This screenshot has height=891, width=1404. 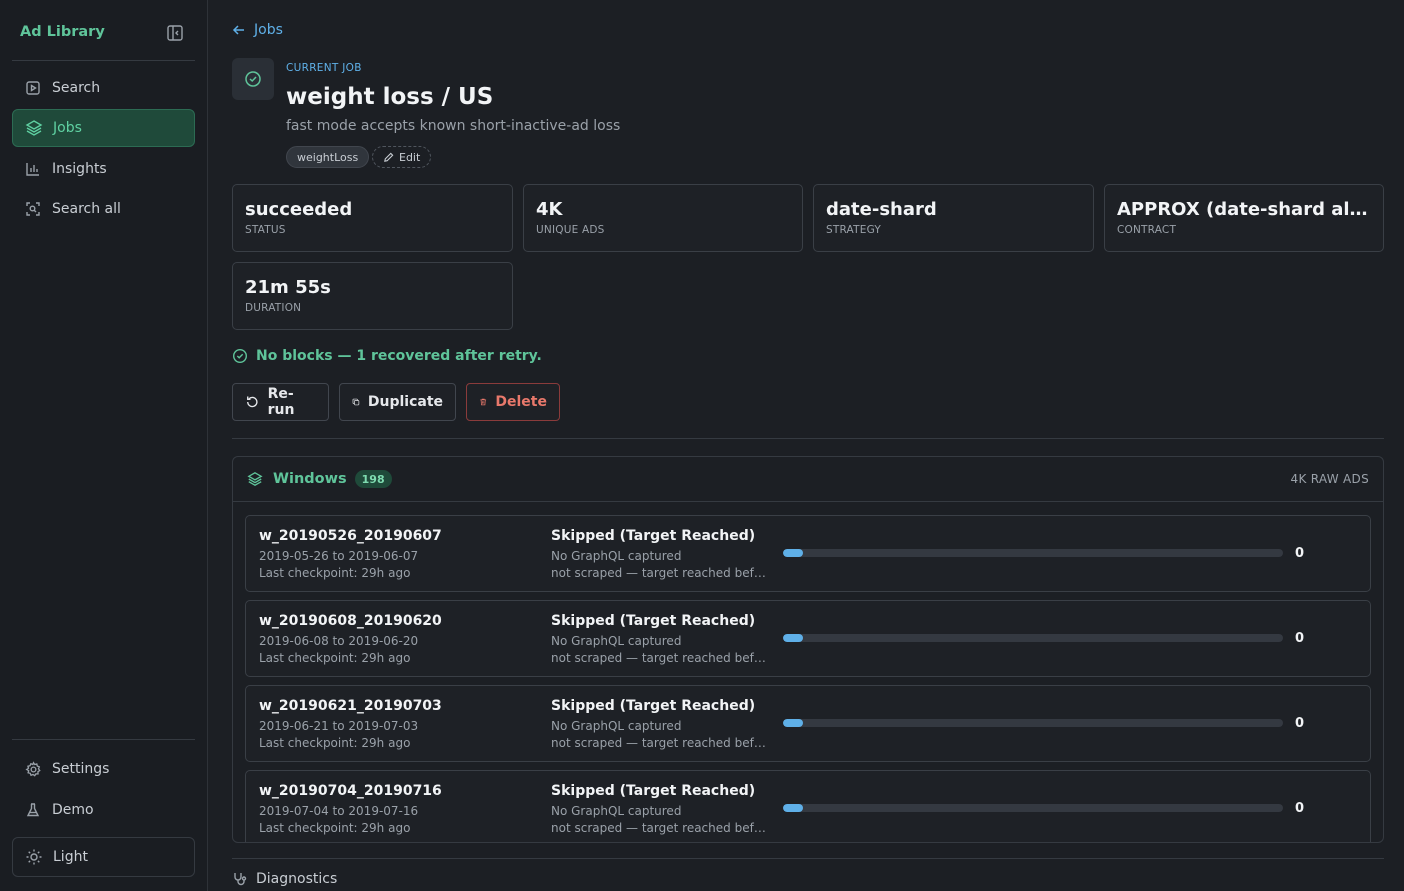 I want to click on sidebar-item-insights: Insights, so click(x=103, y=169).